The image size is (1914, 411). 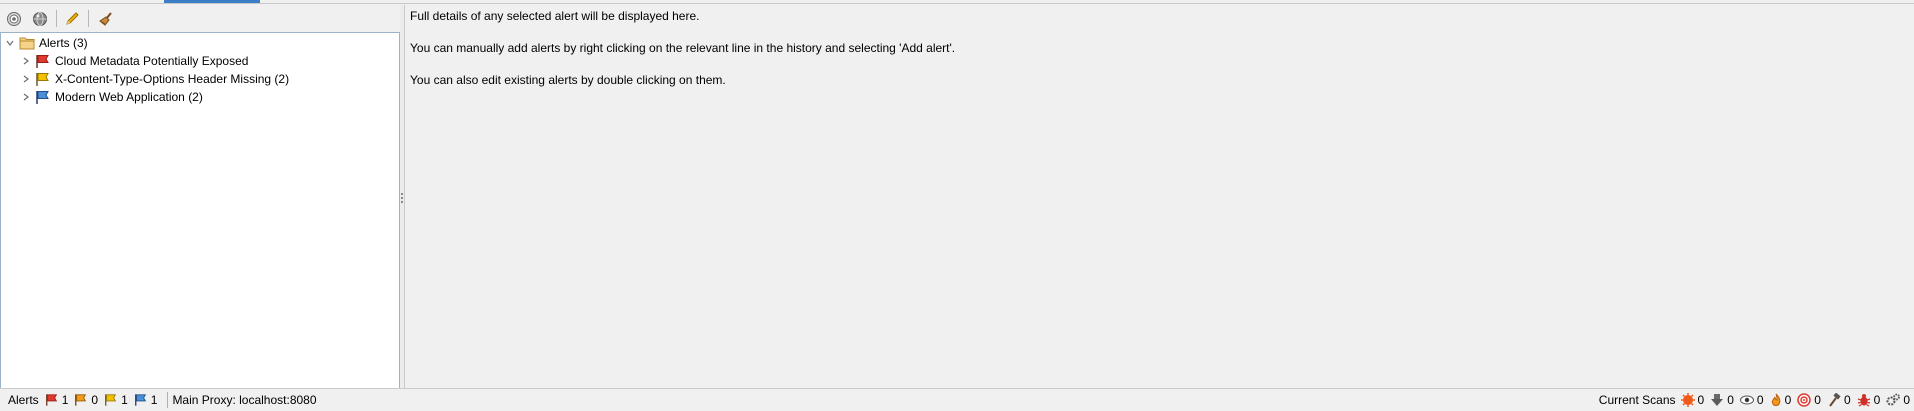 I want to click on tree-item-label: Modern Web Application (2), so click(x=129, y=97).